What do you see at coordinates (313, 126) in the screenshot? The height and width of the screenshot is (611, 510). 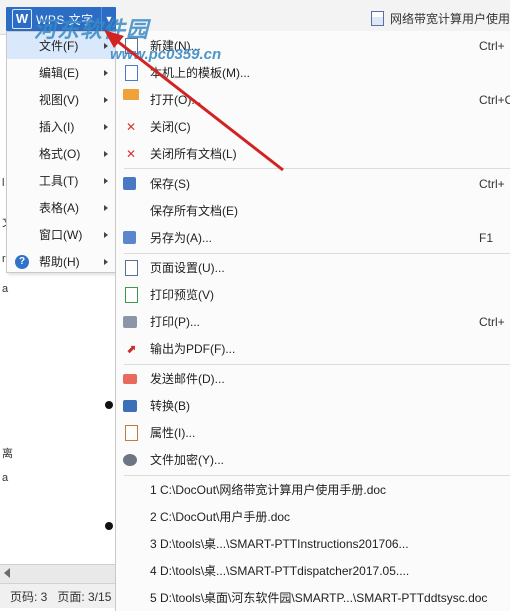 I see `menu-item-close: ✕ 关闭(C)` at bounding box center [313, 126].